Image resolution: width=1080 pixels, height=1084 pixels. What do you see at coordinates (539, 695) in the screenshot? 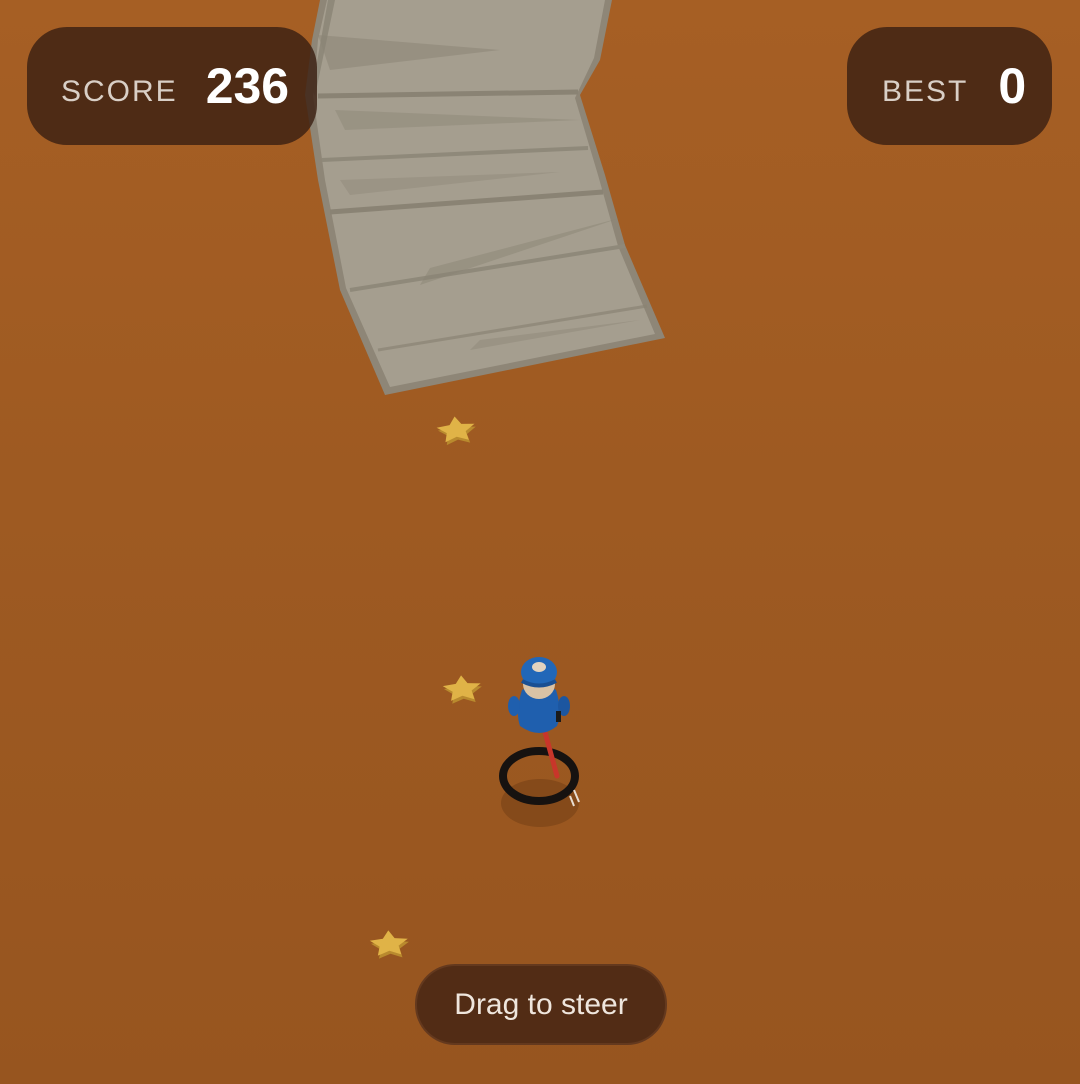
I see `character-icon` at bounding box center [539, 695].